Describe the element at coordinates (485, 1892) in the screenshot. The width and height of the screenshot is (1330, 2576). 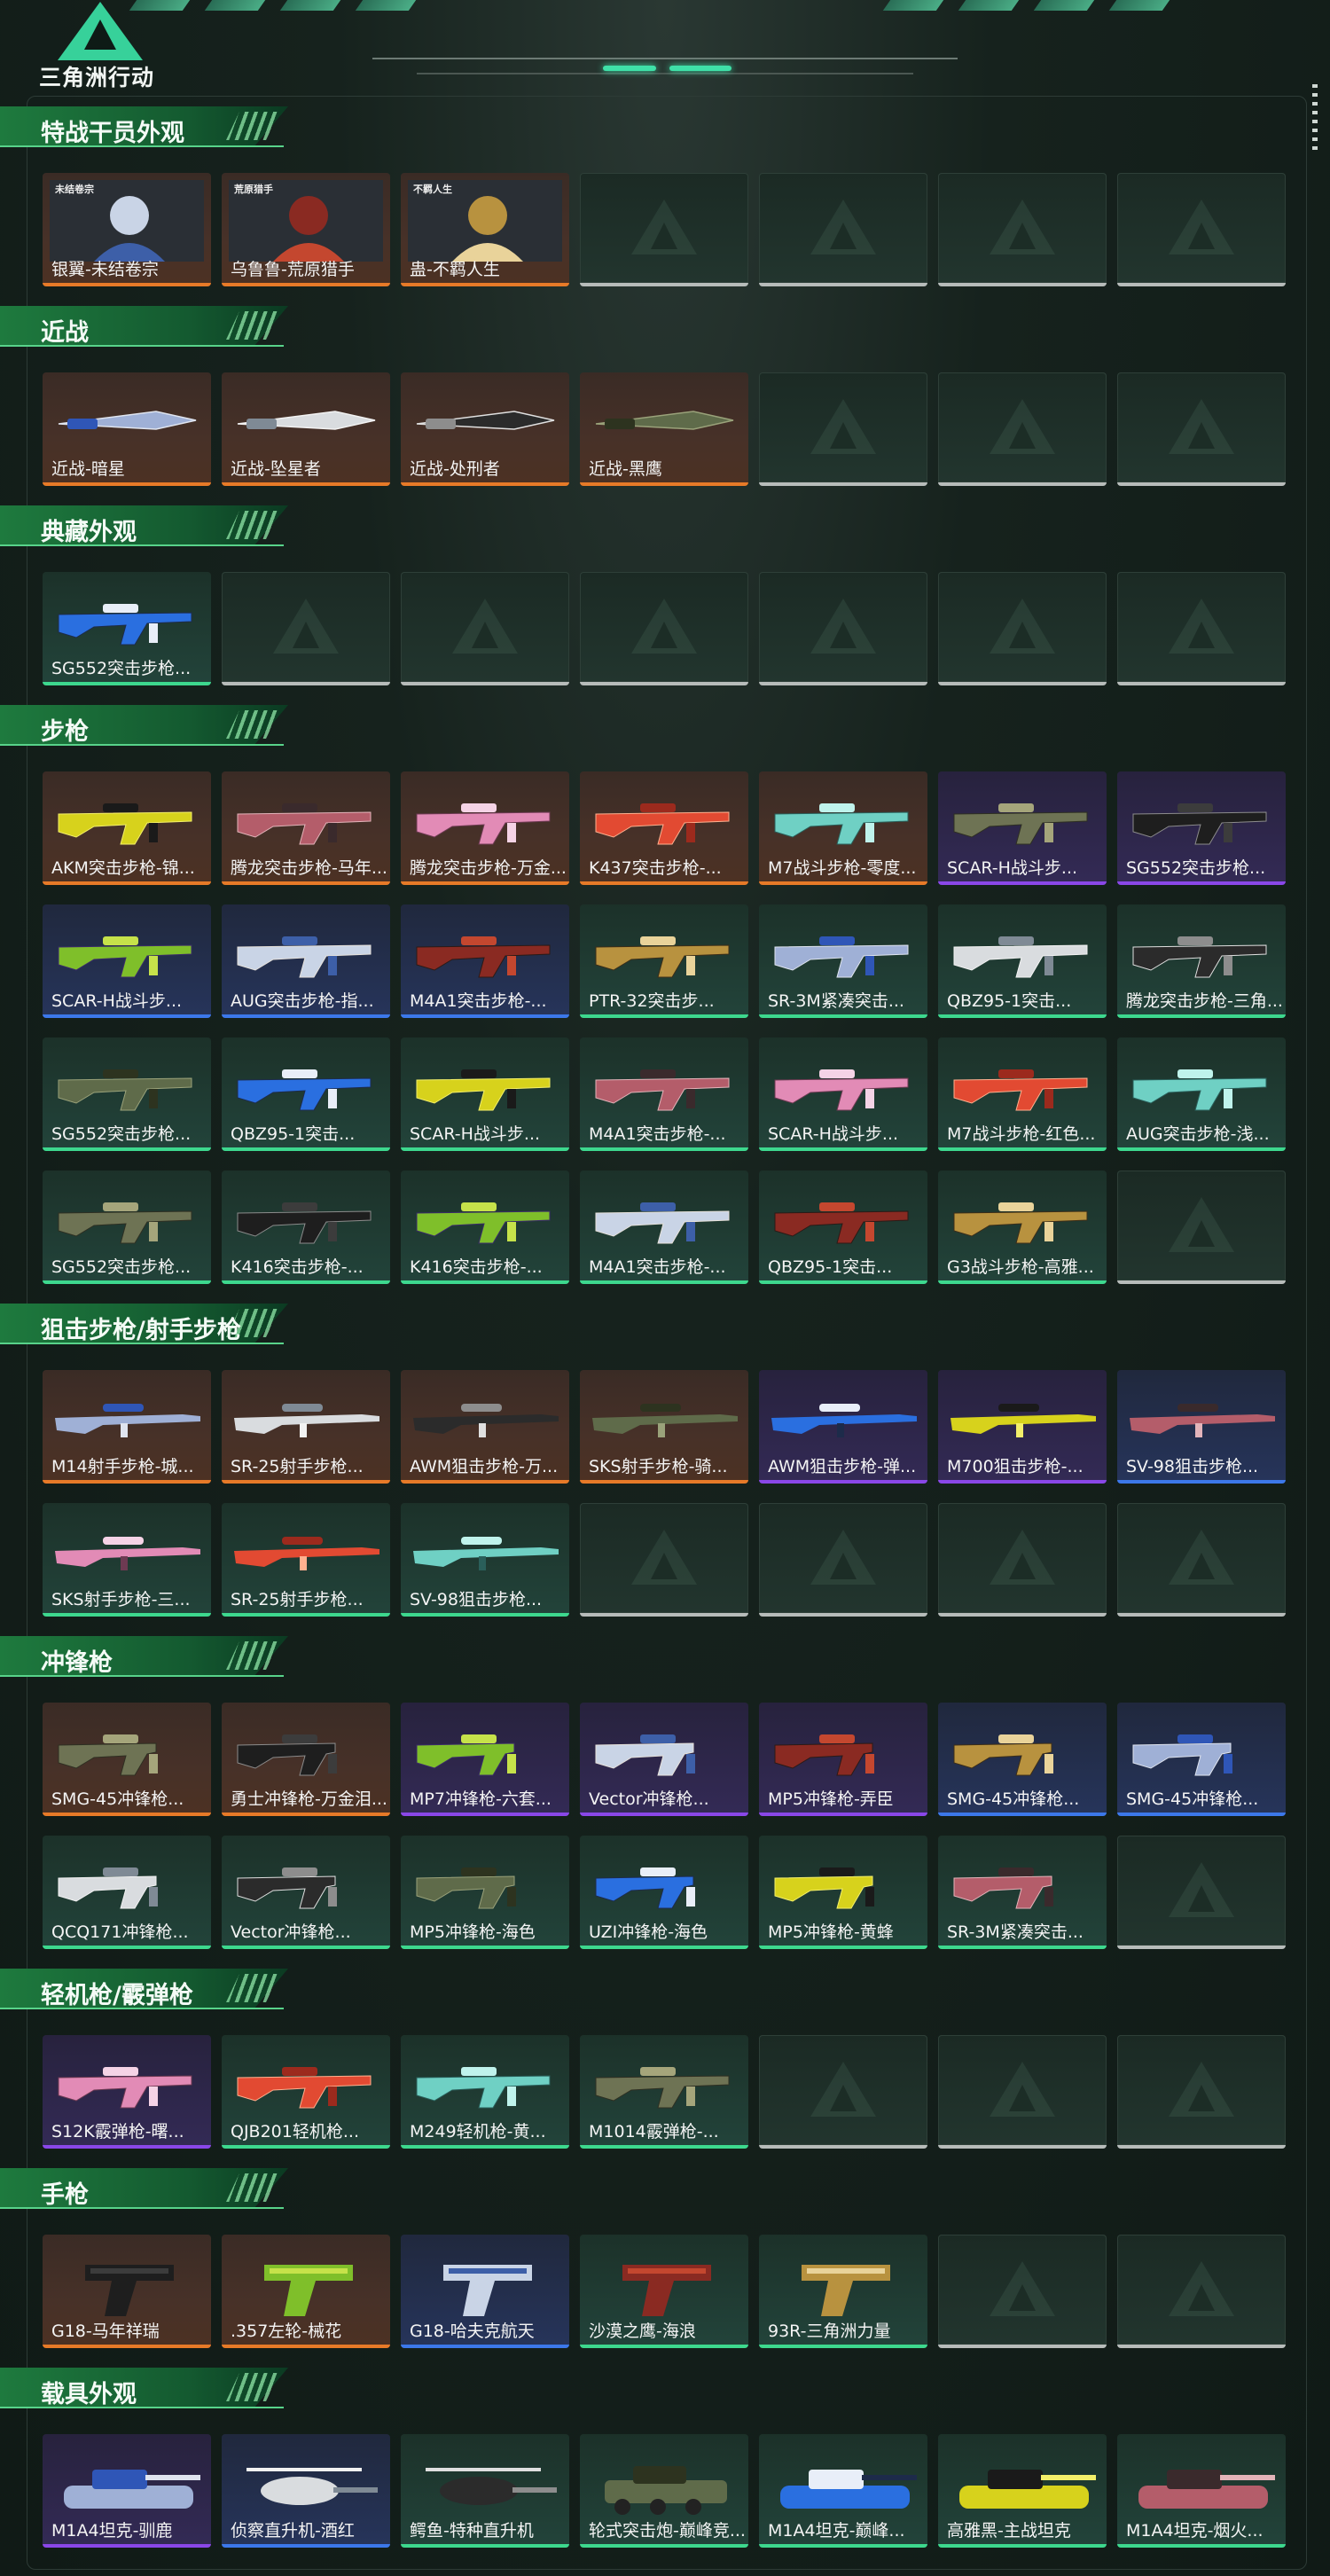
I see `item-card: MP5冲锋枪-海色` at that location.